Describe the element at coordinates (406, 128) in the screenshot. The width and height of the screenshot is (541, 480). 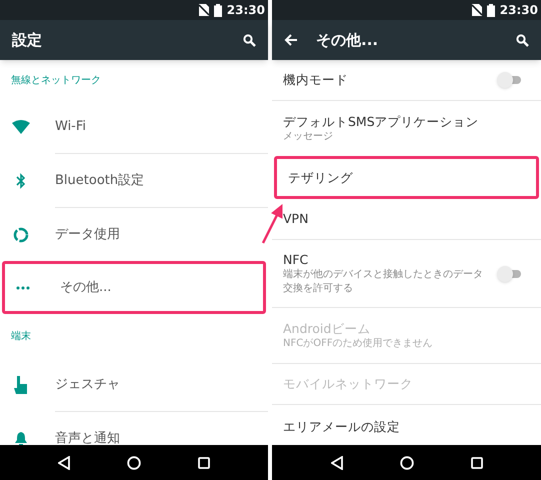
I see `settings-item: デフォルトSMSアプリケーション メッセージ` at that location.